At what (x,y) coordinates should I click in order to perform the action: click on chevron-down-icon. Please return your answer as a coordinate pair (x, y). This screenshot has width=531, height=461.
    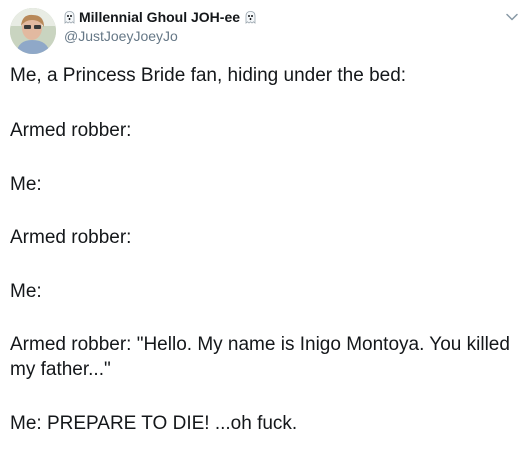
    Looking at the image, I should click on (512, 17).